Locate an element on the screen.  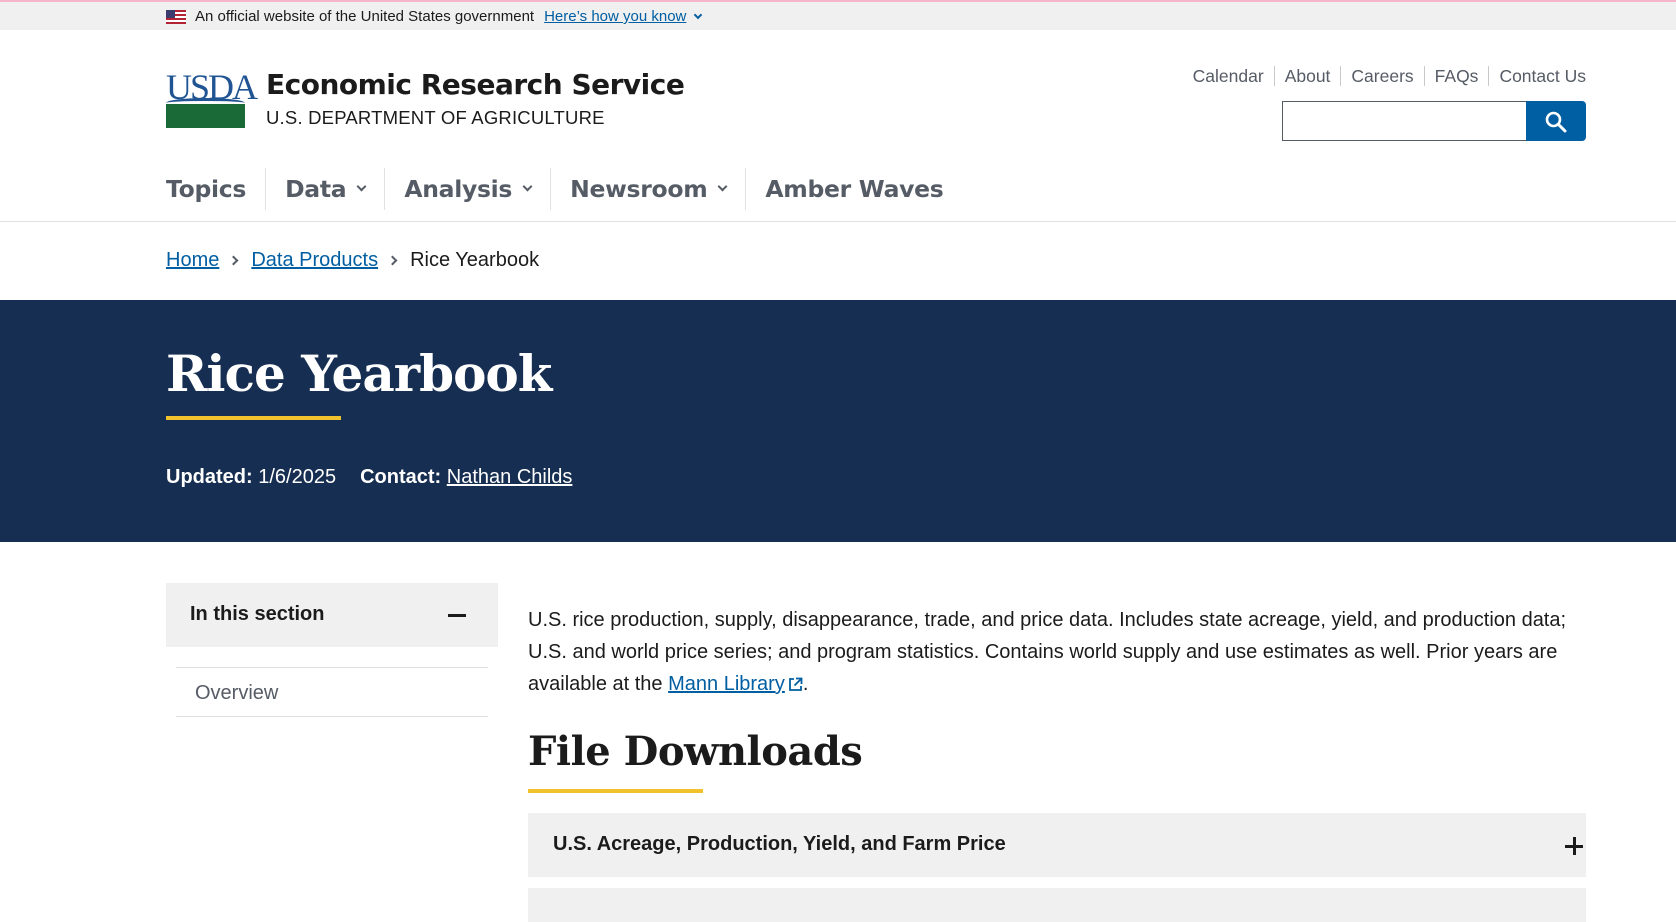
contact-label: Contact: is located at coordinates (401, 477).